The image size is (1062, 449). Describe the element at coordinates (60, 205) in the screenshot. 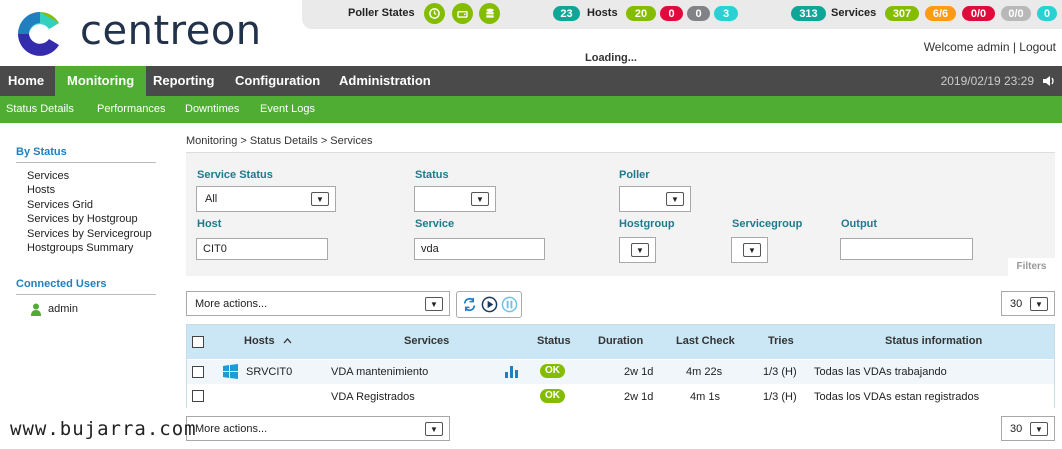

I see `sidebar-item-services-grid: Services Grid` at that location.